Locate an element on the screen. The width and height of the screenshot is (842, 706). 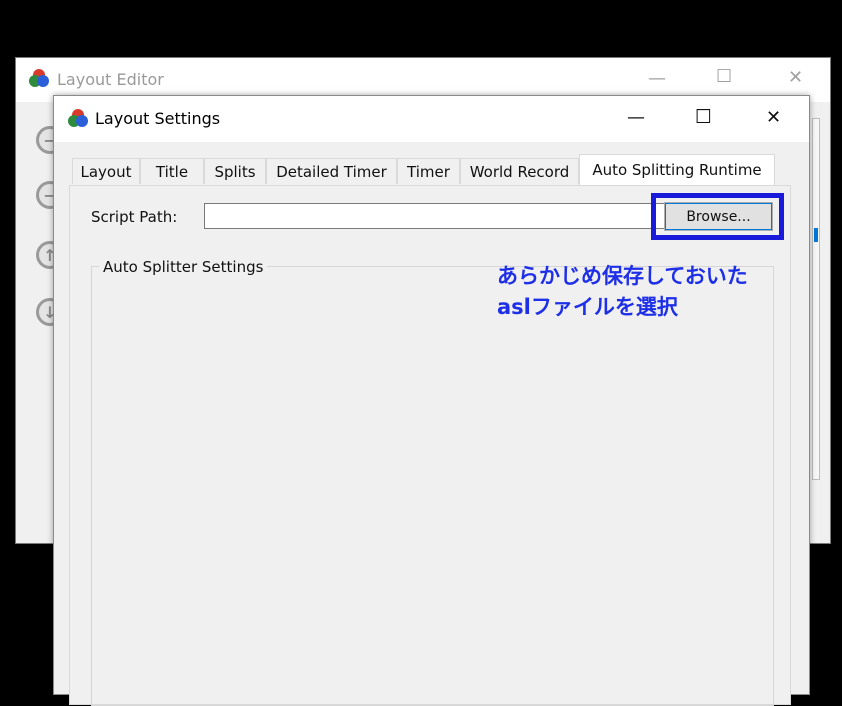
layout-settings-titlebar: Layout Settings — ☐ ✕ is located at coordinates (431, 119).